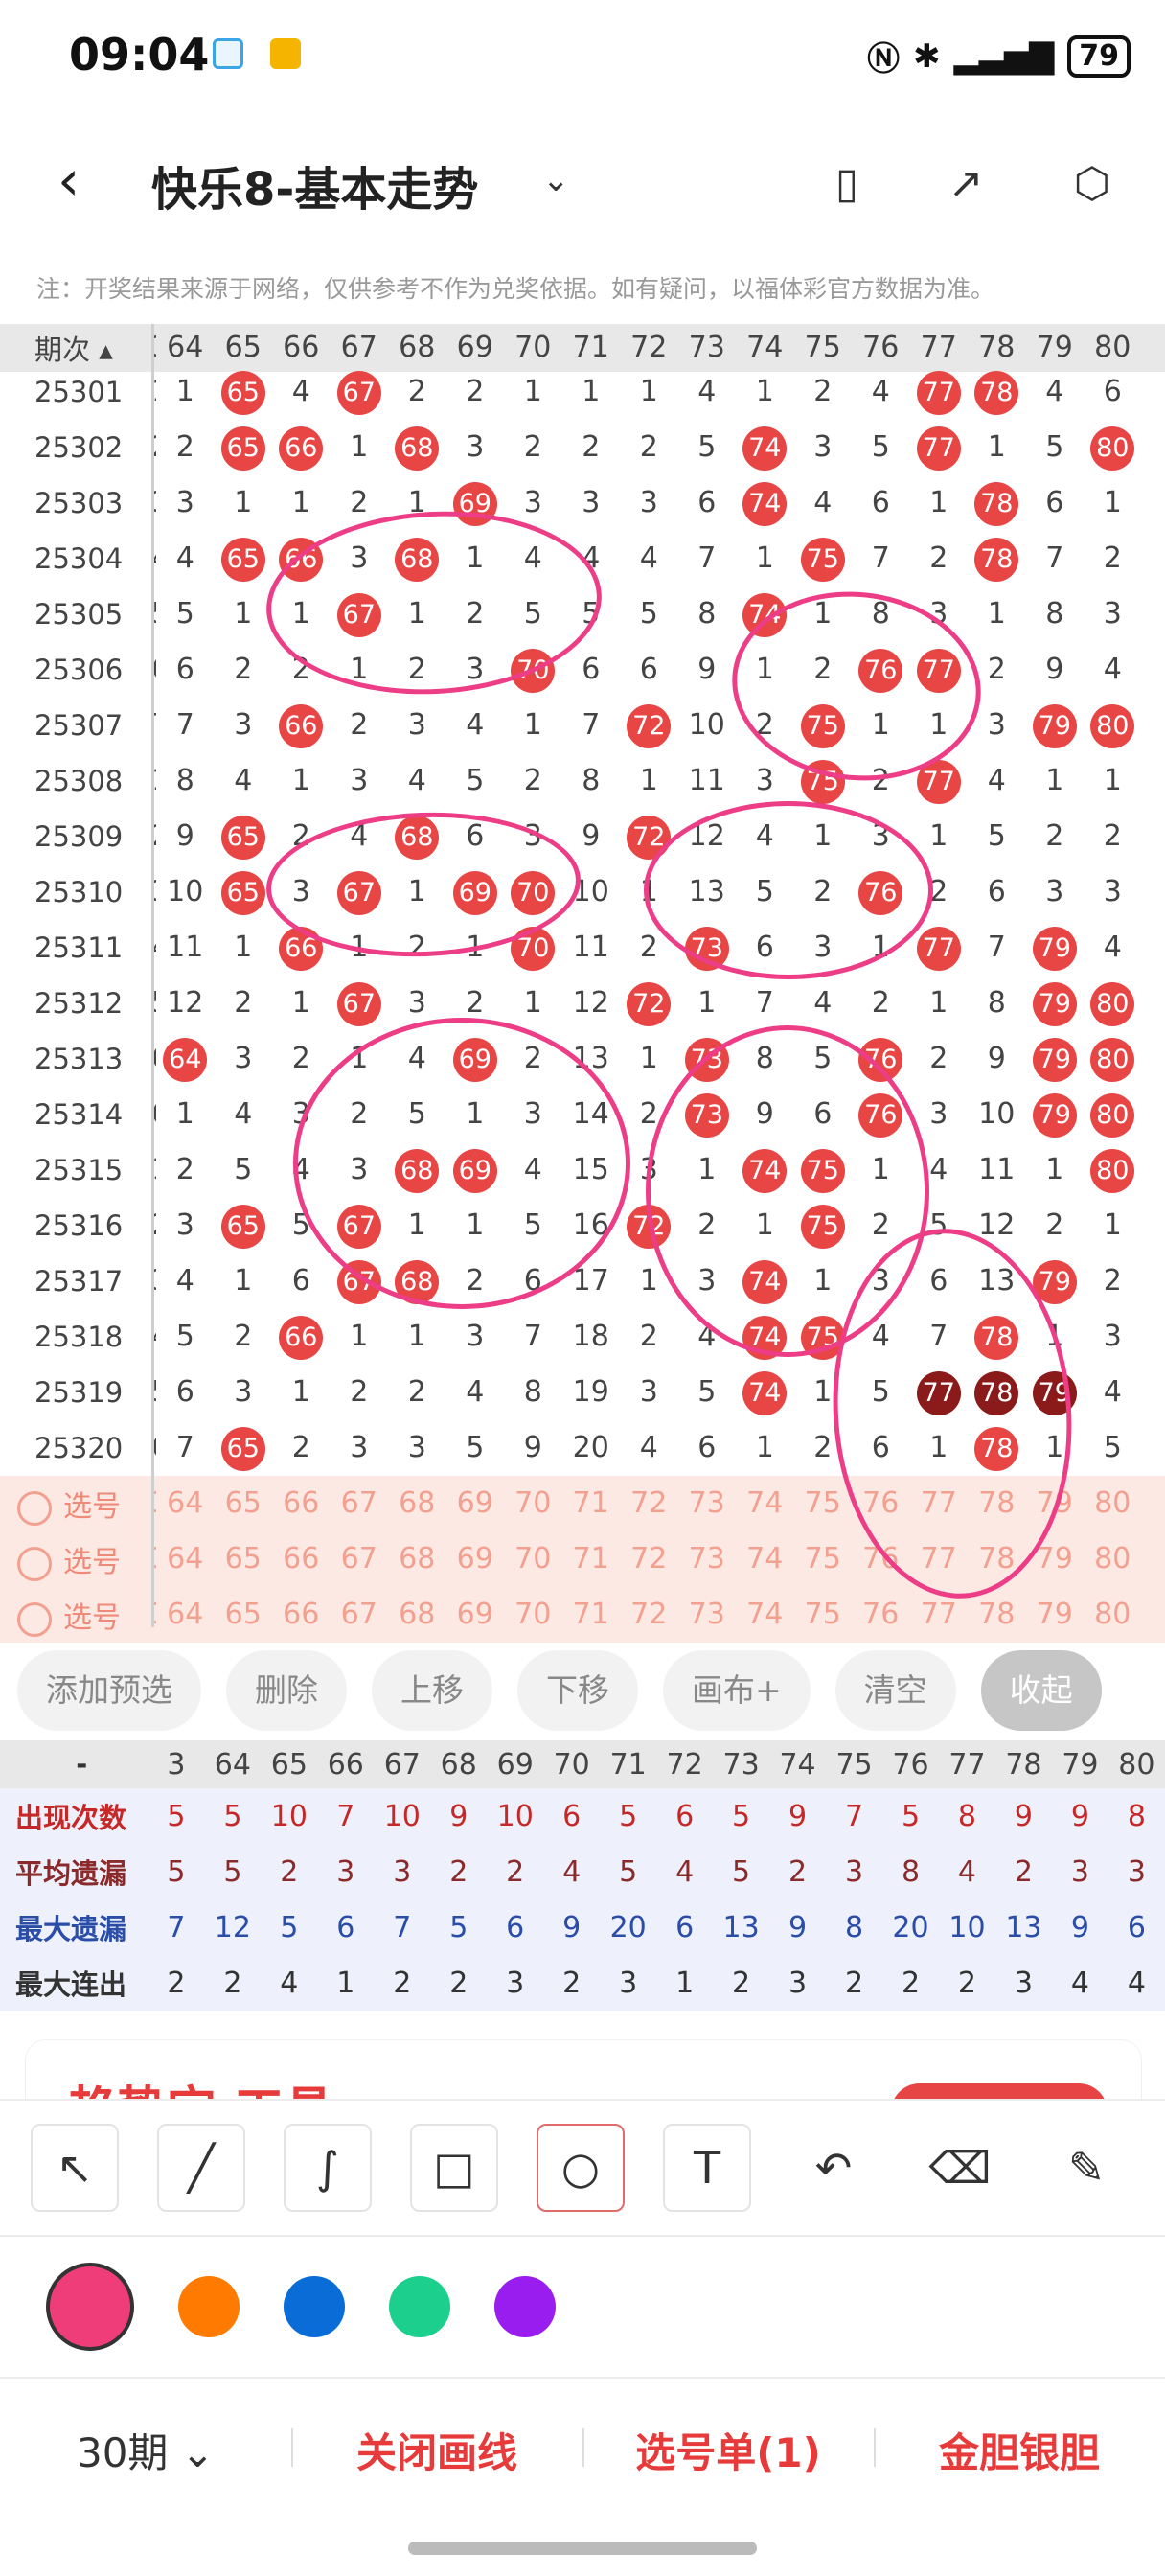 This screenshot has width=1165, height=2576. I want to click on drawn-circle, so click(461, 1163).